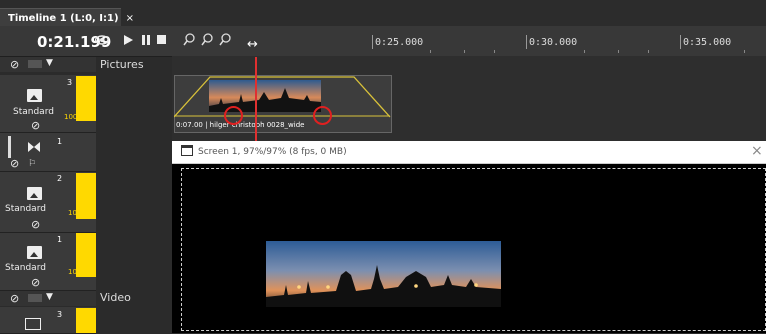 Image resolution: width=766 pixels, height=334 pixels. I want to click on ruler-label: 0:25.000, so click(399, 42).